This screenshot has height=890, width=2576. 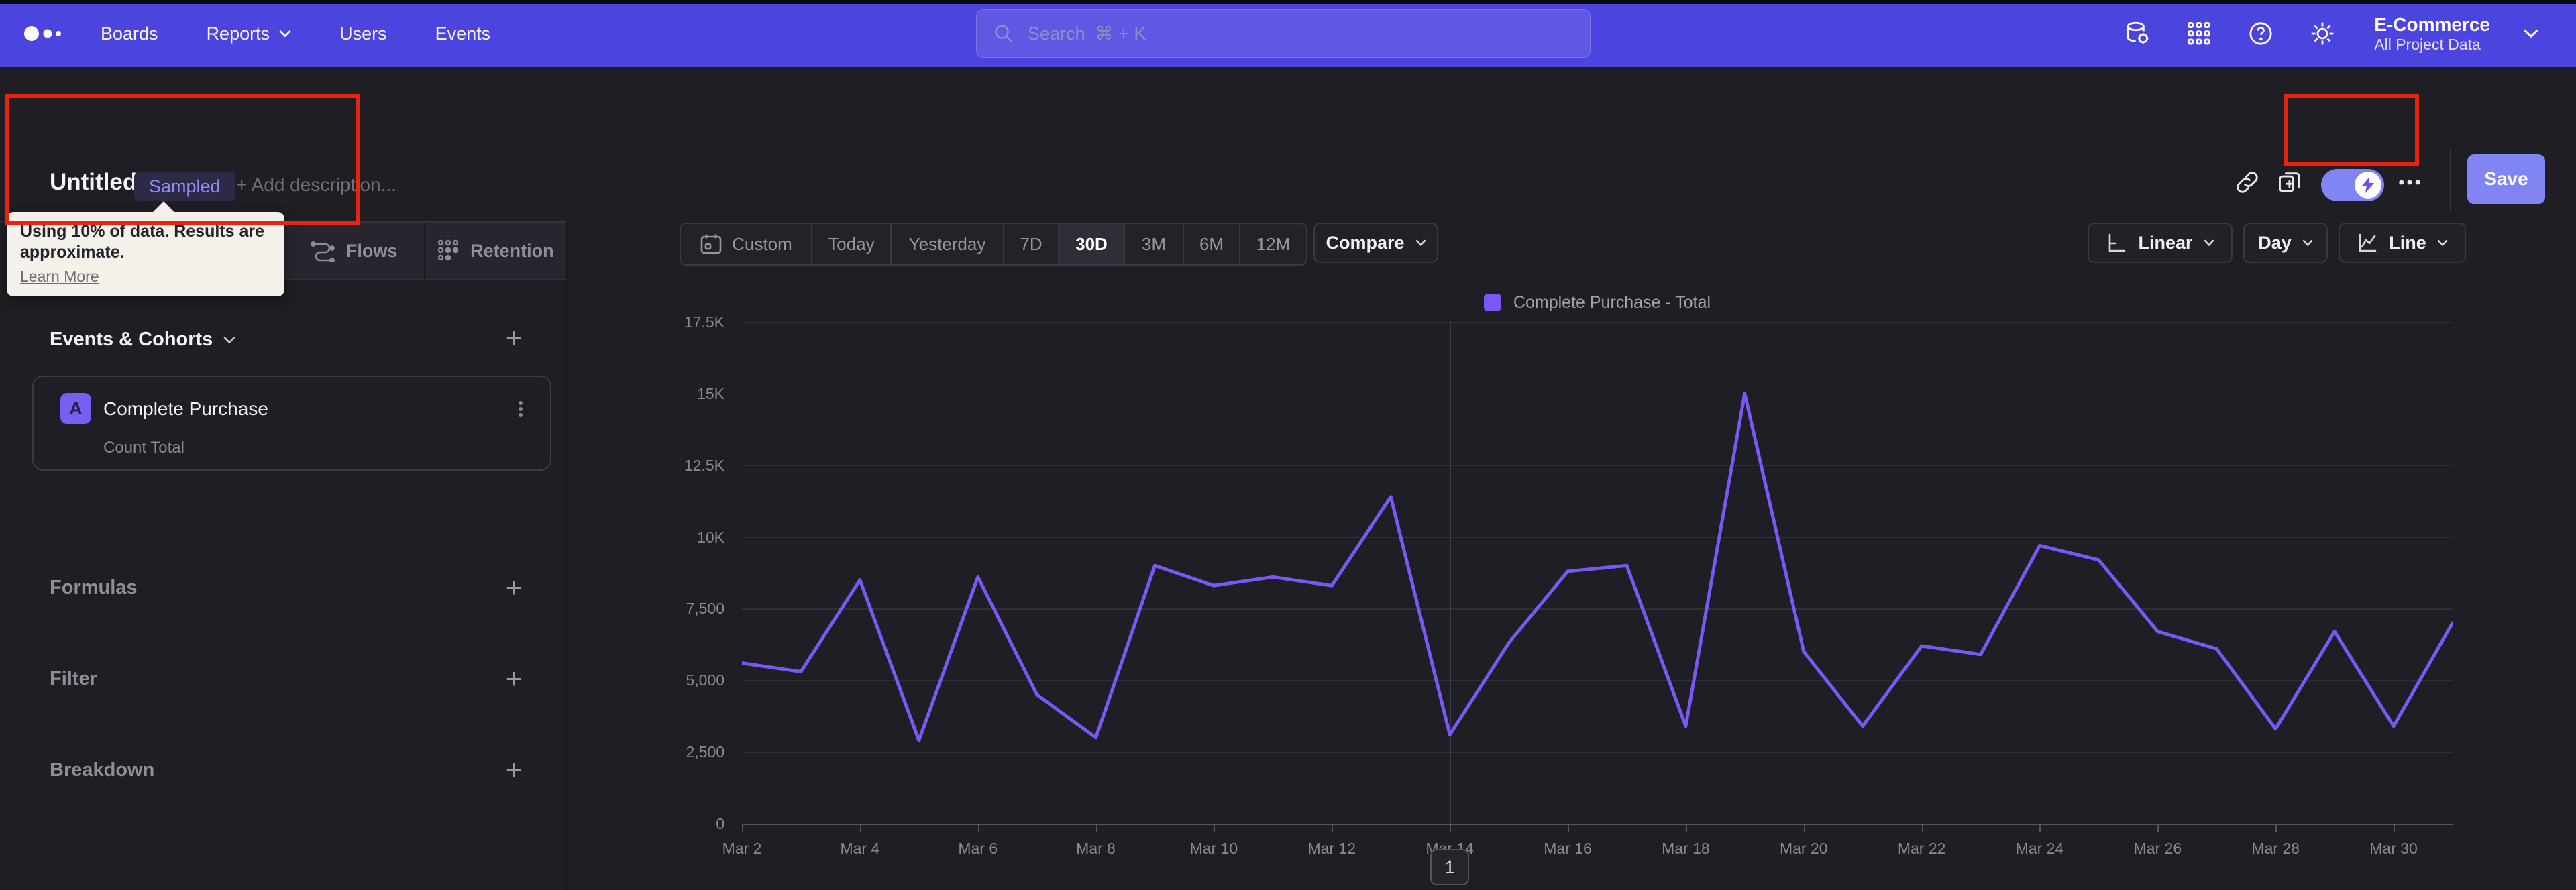 I want to click on y-axis-label: 0, so click(x=720, y=823).